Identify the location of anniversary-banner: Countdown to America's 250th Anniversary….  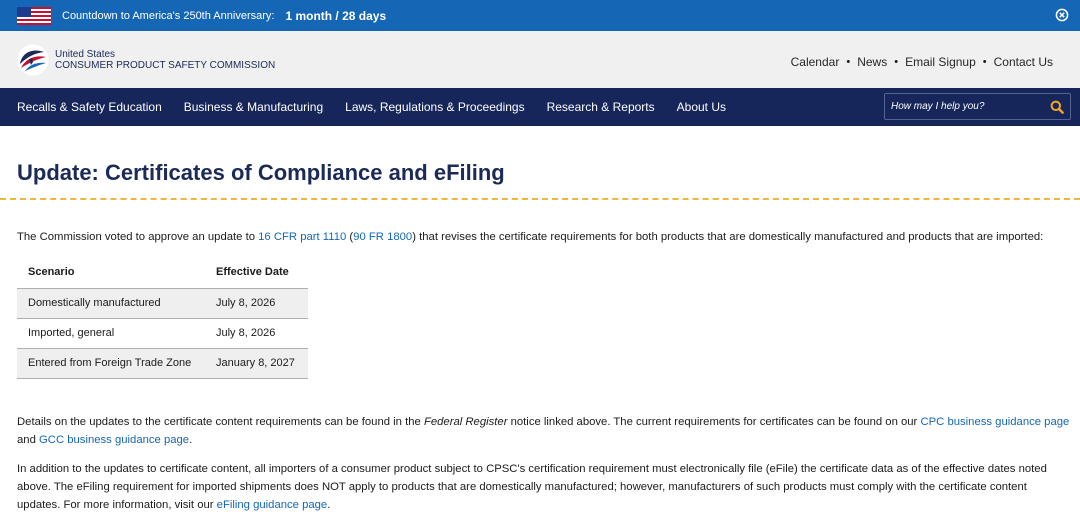
(540, 15).